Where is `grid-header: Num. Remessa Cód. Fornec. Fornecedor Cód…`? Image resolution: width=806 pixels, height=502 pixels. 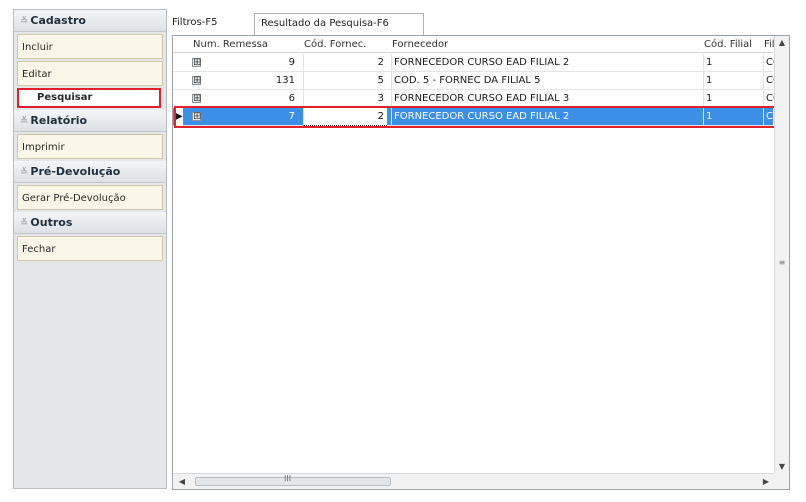 grid-header: Num. Remessa Cód. Fornec. Fornecedor Cód… is located at coordinates (474, 44).